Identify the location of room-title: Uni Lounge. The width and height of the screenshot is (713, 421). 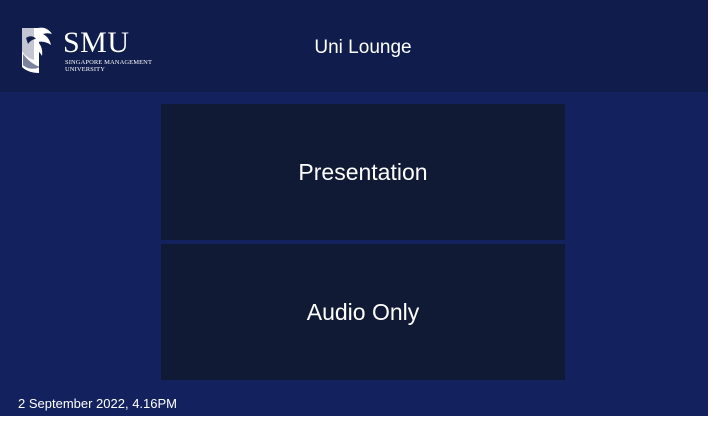
(363, 47).